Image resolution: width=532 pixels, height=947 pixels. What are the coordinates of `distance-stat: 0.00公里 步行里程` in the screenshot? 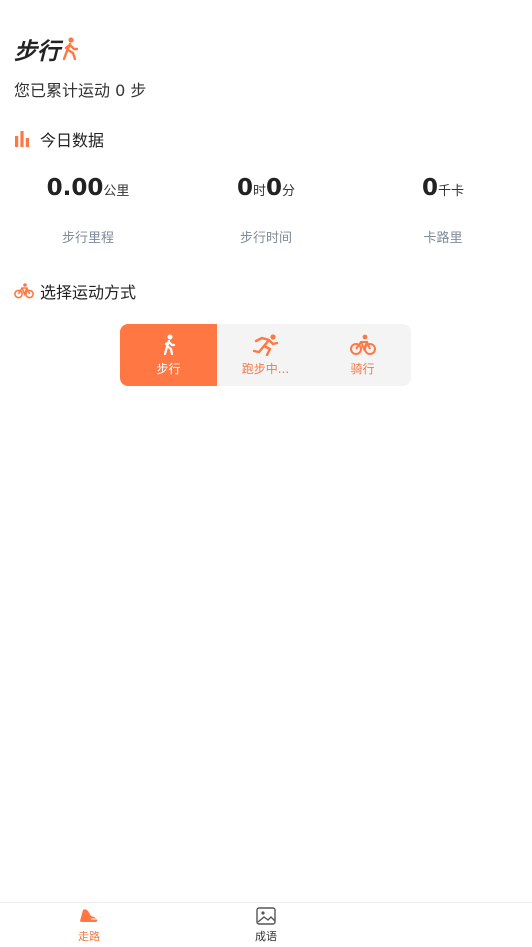 It's located at (88, 210).